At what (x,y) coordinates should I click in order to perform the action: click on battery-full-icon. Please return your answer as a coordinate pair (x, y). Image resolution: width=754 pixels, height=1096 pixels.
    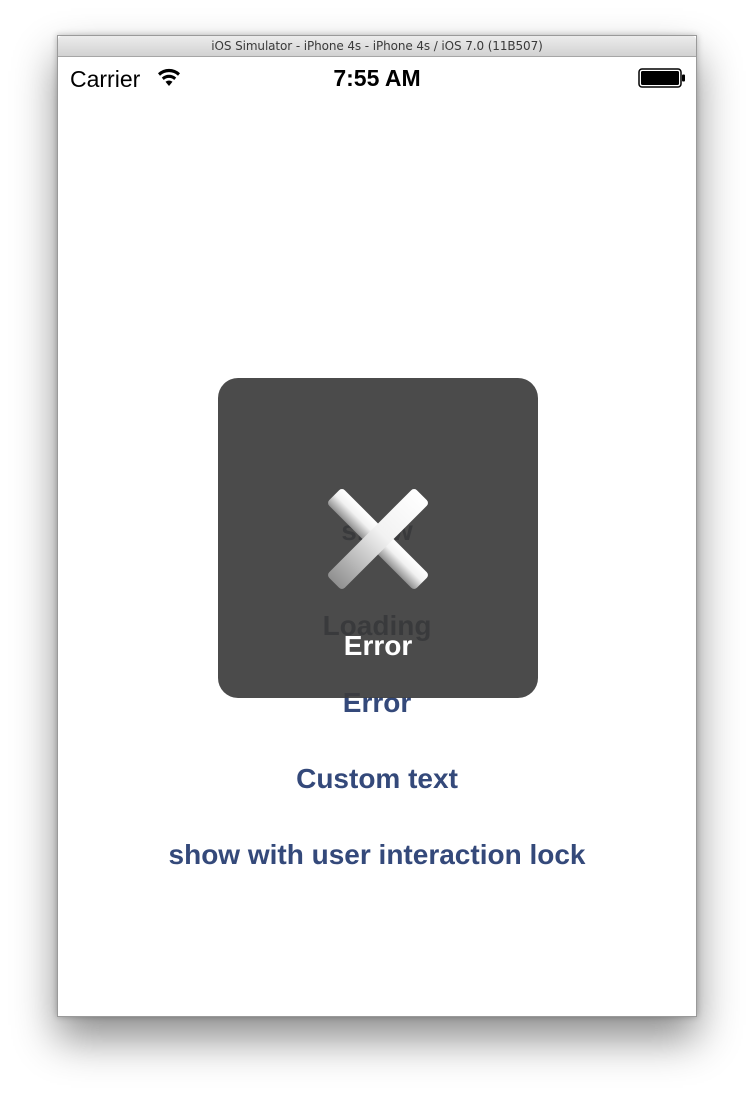
    Looking at the image, I should click on (661, 78).